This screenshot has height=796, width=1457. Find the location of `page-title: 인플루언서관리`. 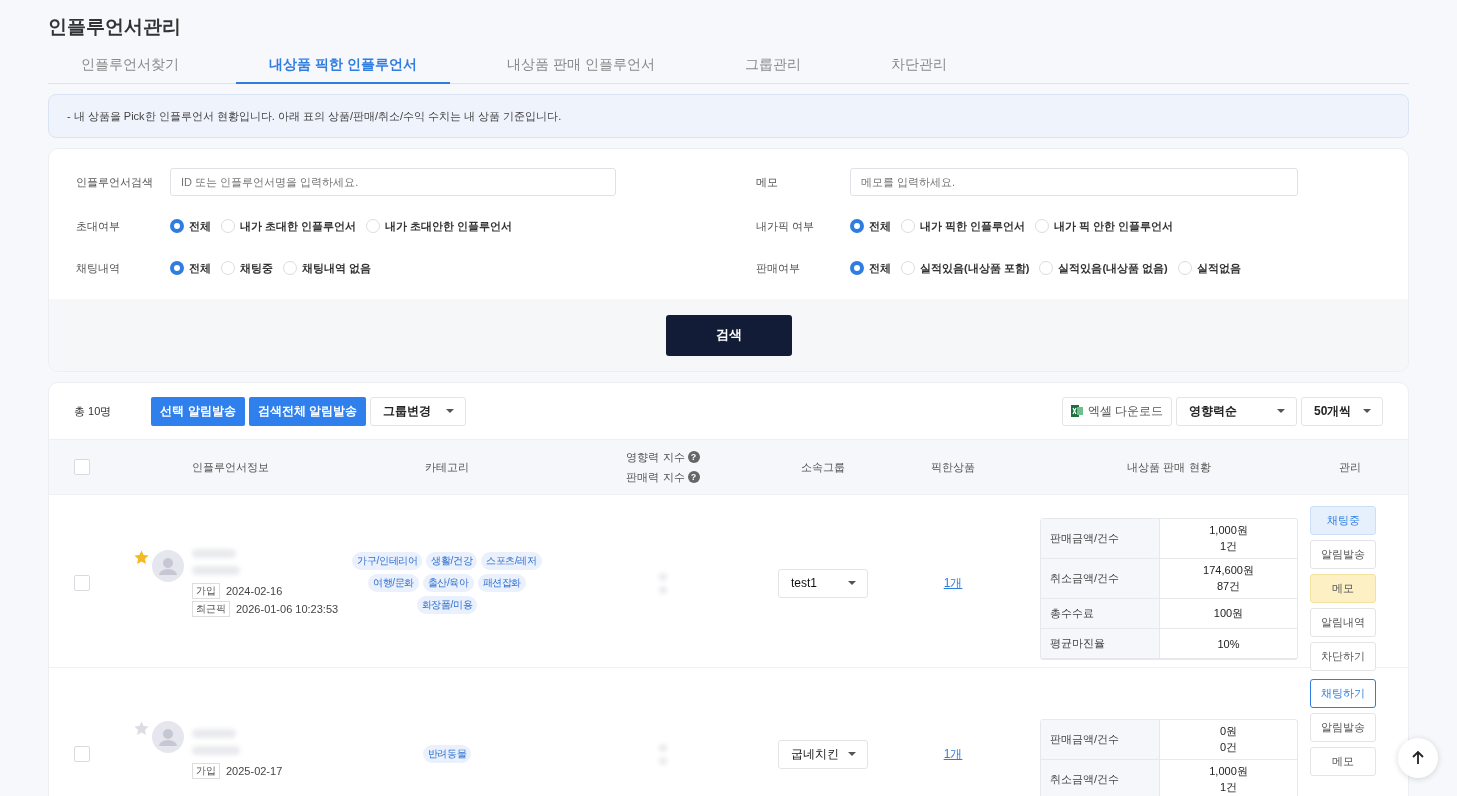

page-title: 인플루언서관리 is located at coordinates (115, 27).